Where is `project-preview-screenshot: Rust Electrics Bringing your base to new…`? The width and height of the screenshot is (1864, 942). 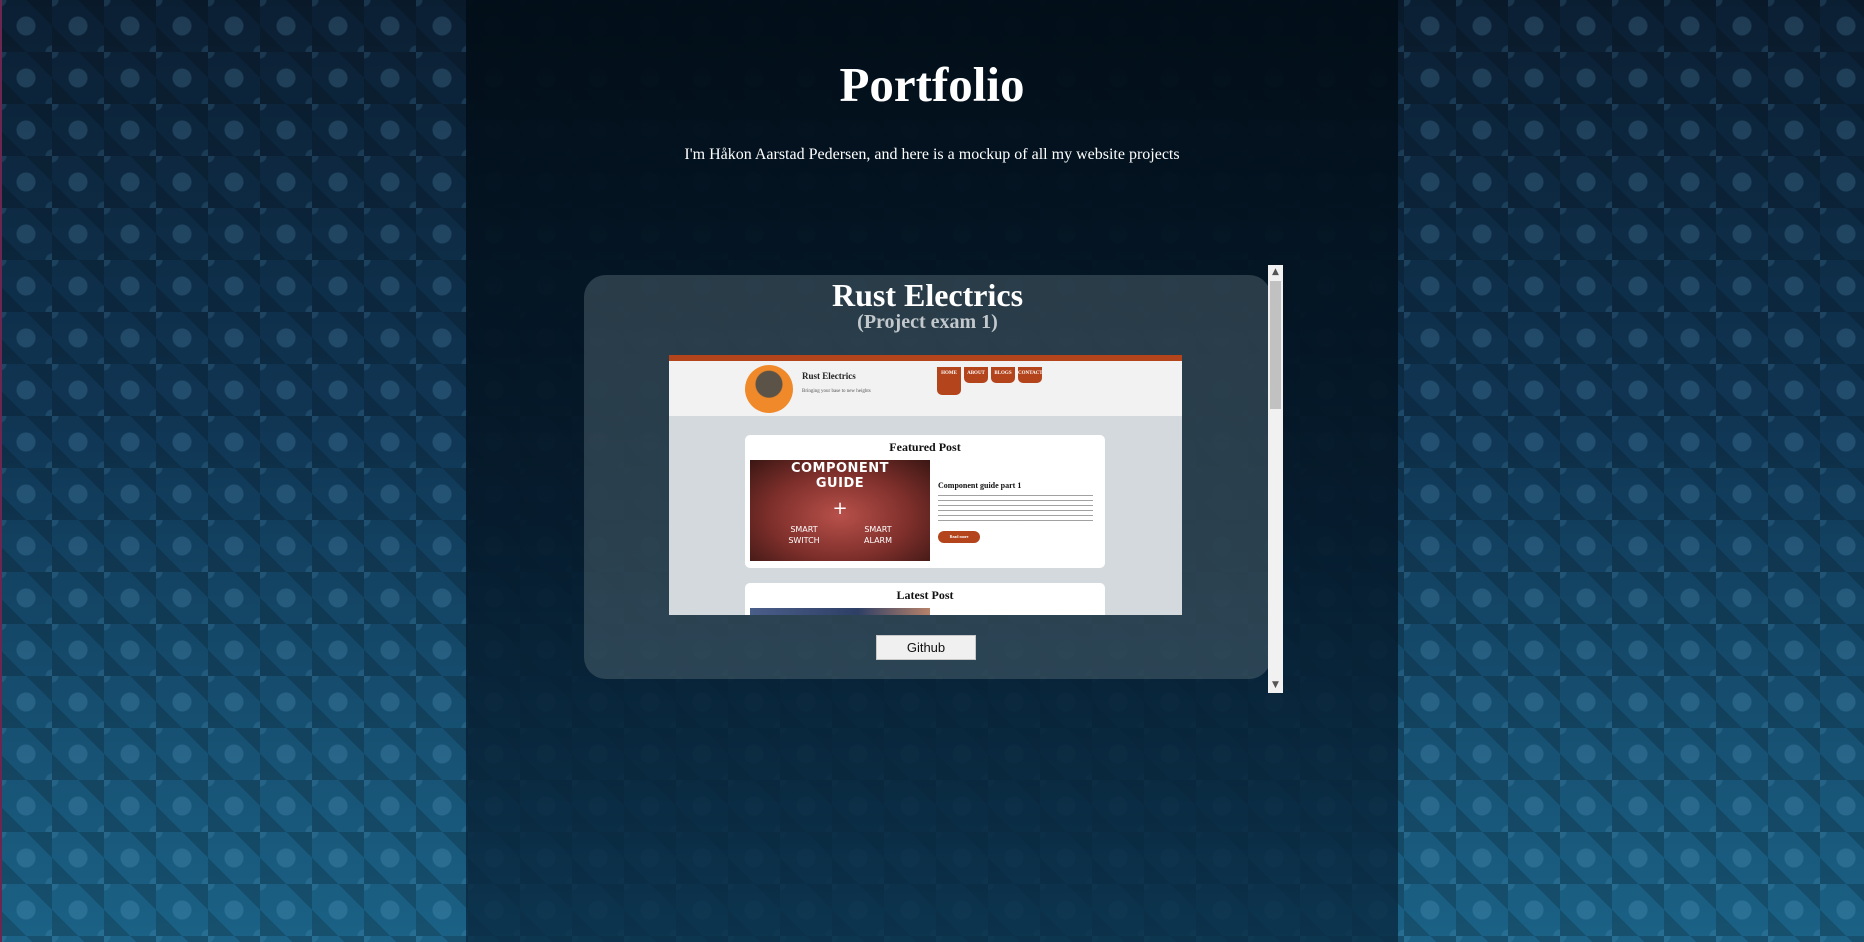 project-preview-screenshot: Rust Electrics Bringing your base to new… is located at coordinates (925, 485).